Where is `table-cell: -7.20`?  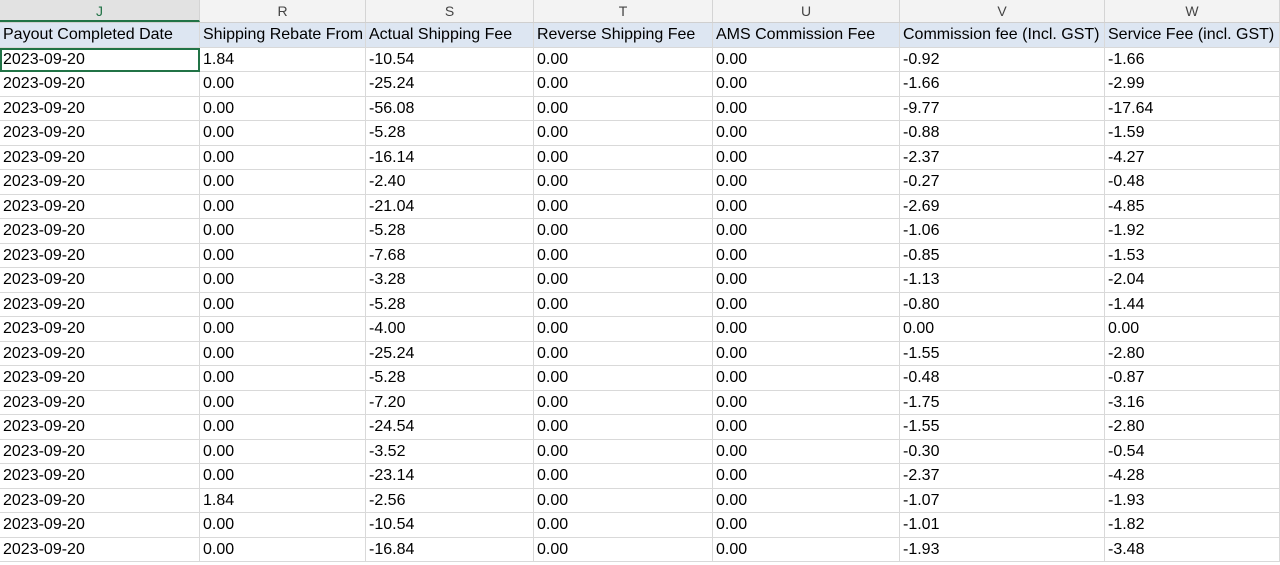 table-cell: -7.20 is located at coordinates (450, 402).